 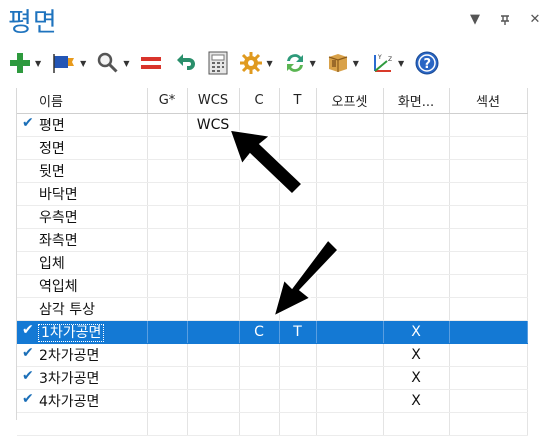 I want to click on table-row: ✔ 1차가공면 C T X, so click(x=272, y=332).